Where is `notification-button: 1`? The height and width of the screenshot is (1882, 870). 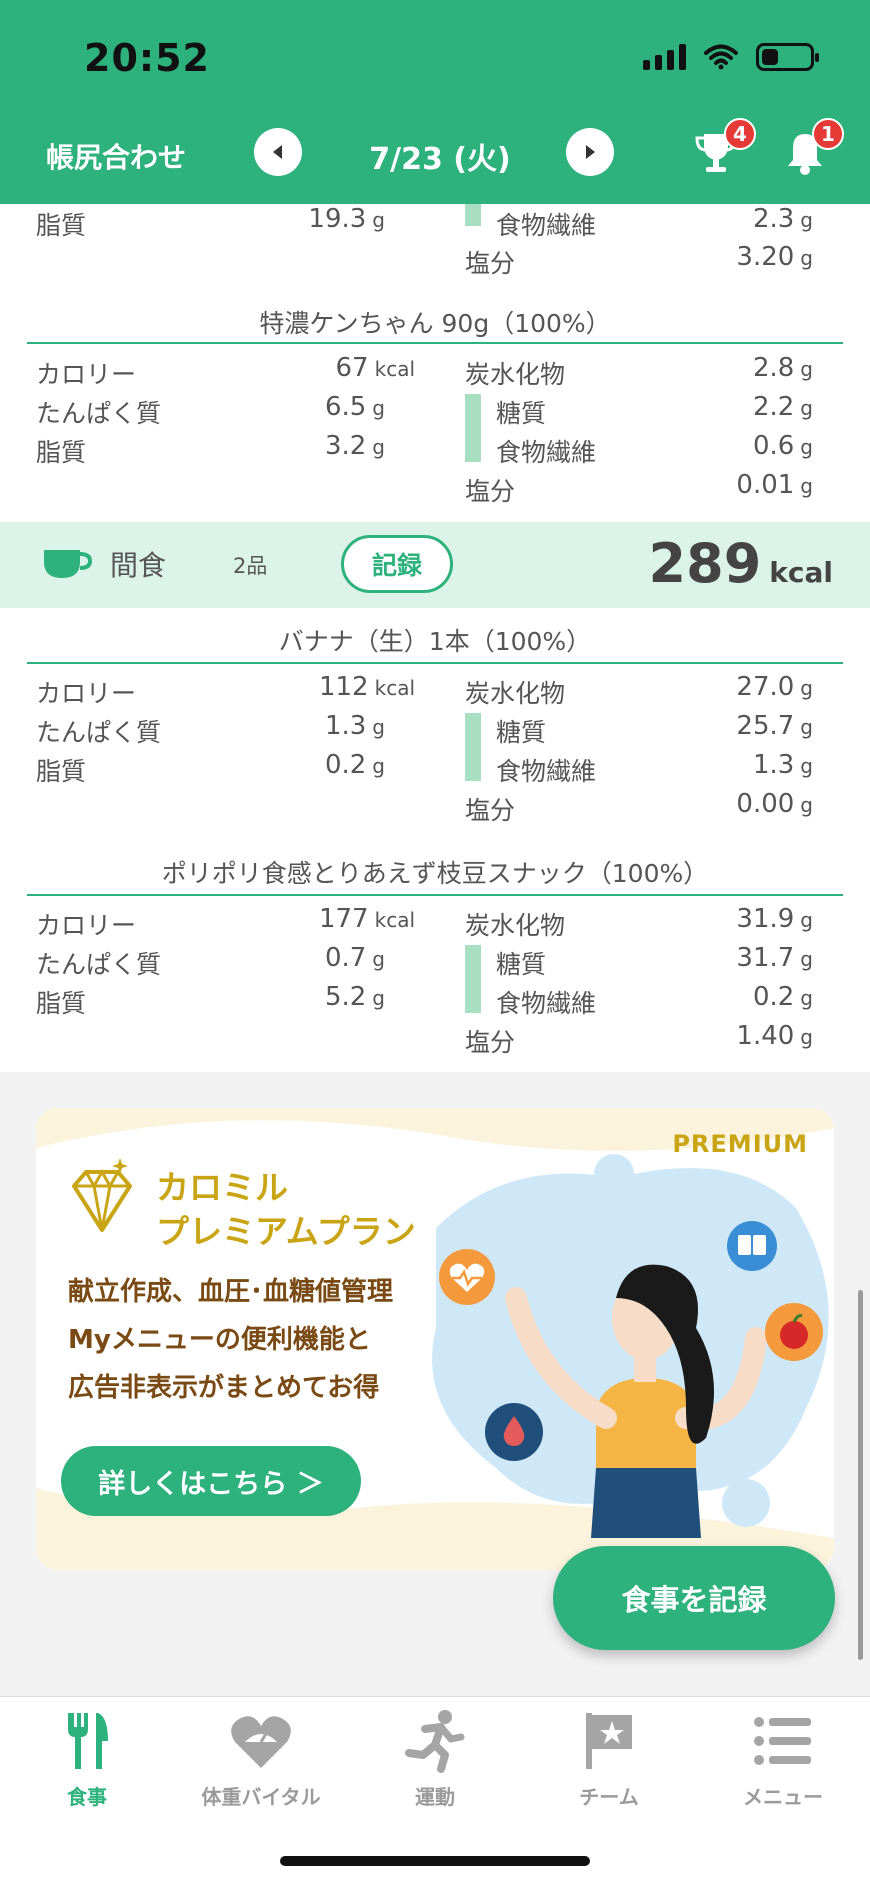 notification-button: 1 is located at coordinates (814, 149).